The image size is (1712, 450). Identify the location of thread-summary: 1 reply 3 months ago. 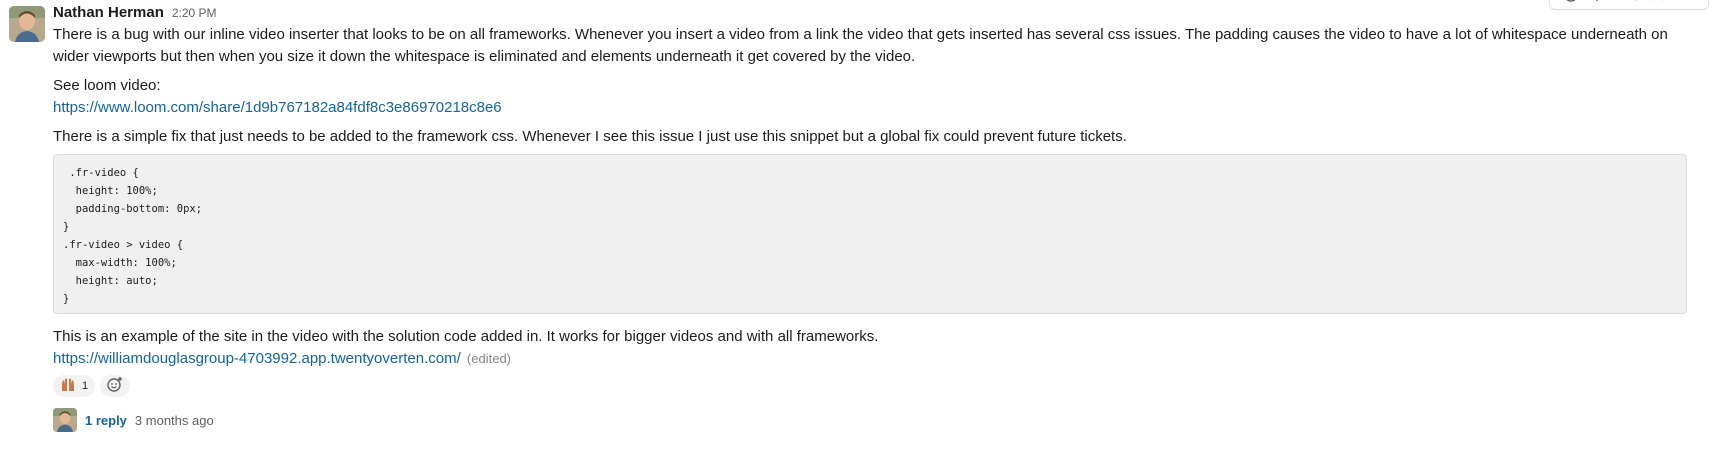
(133, 420).